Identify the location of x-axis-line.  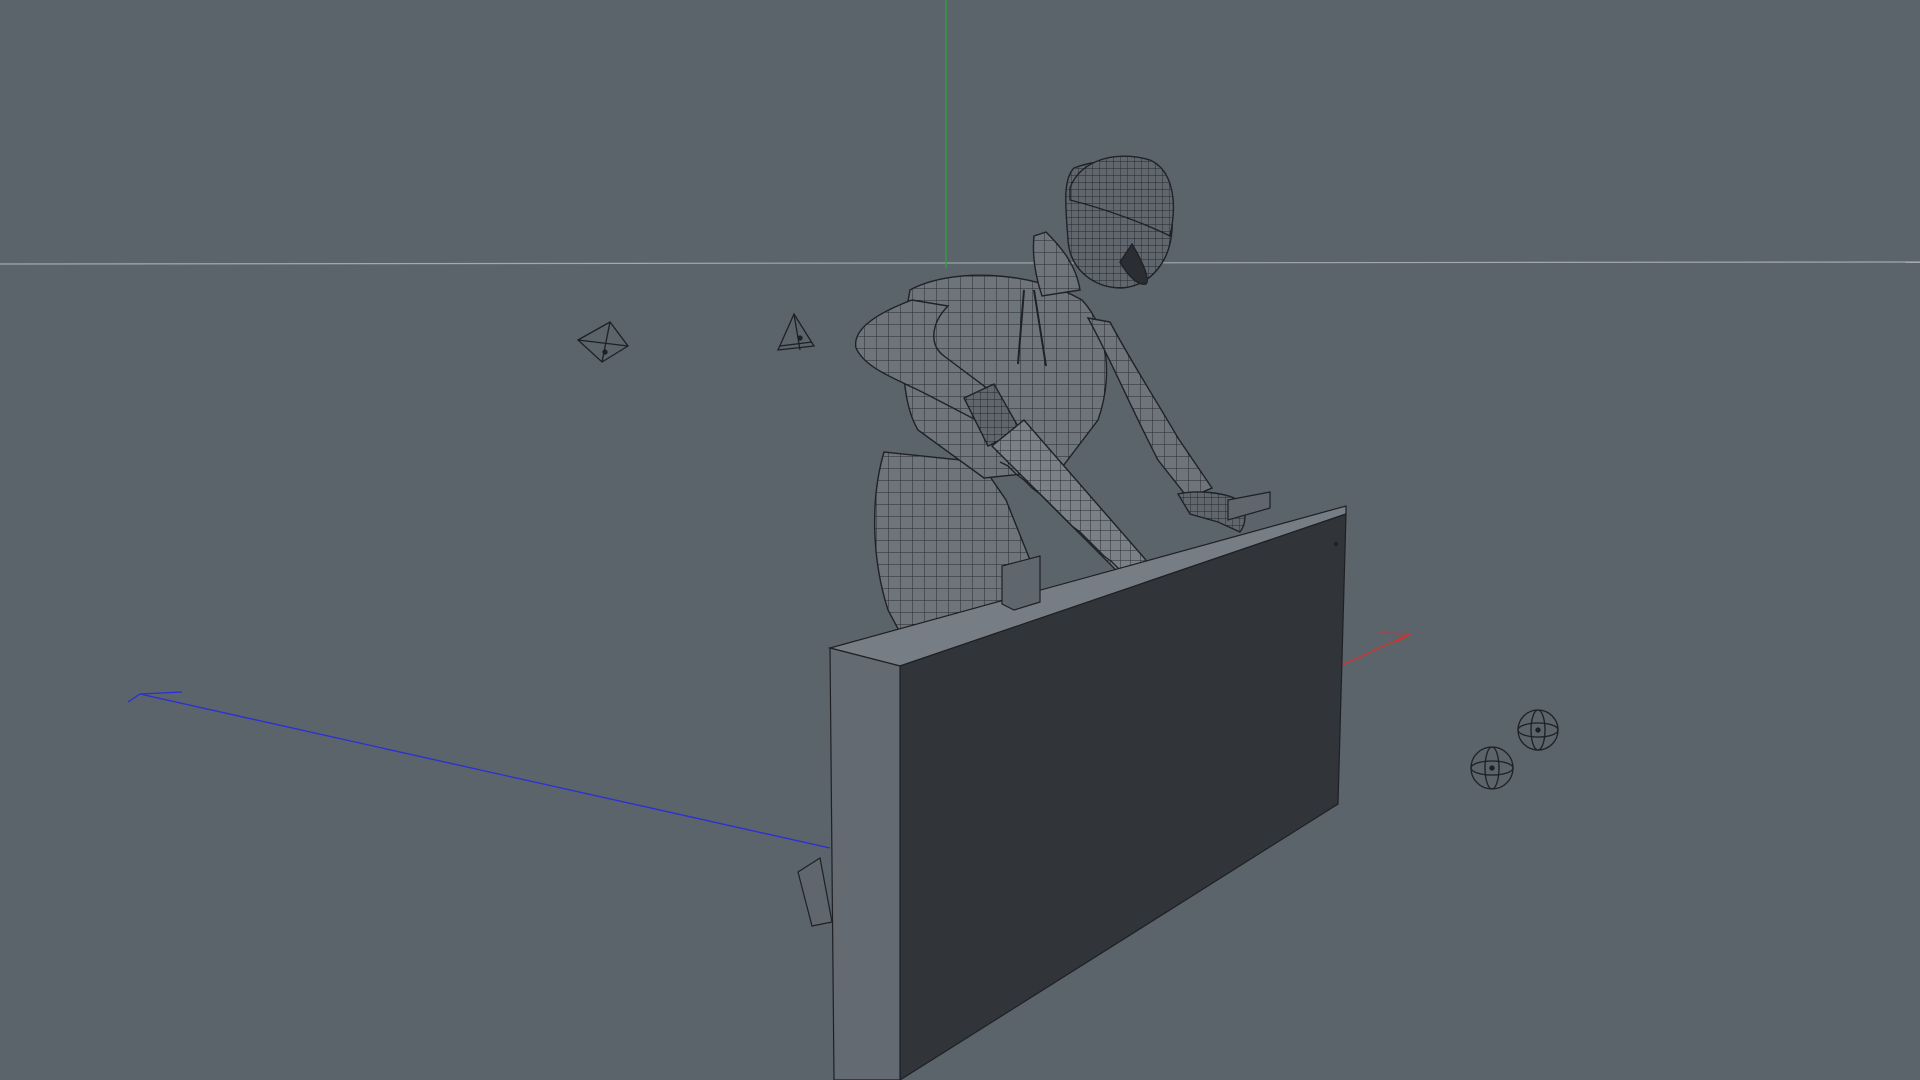
(1376, 649).